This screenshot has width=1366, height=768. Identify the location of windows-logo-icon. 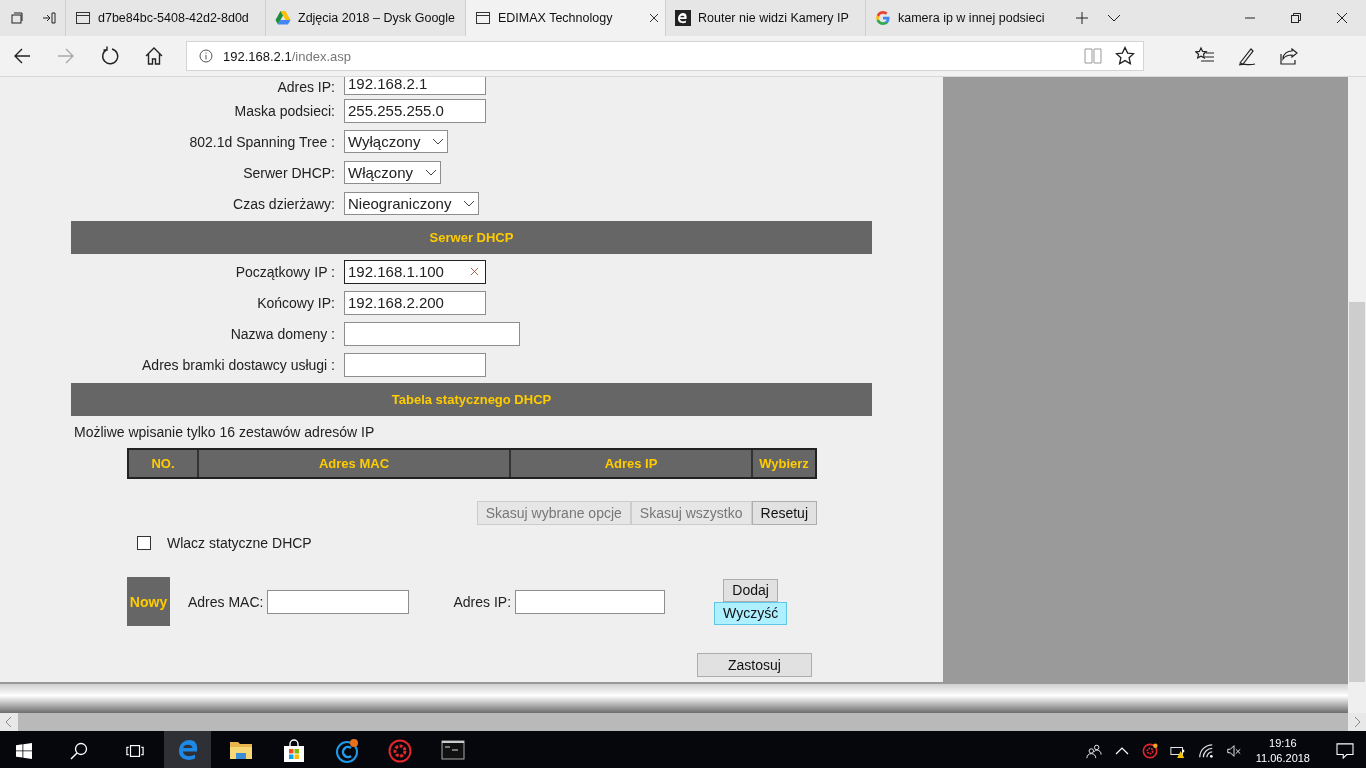
(24, 751).